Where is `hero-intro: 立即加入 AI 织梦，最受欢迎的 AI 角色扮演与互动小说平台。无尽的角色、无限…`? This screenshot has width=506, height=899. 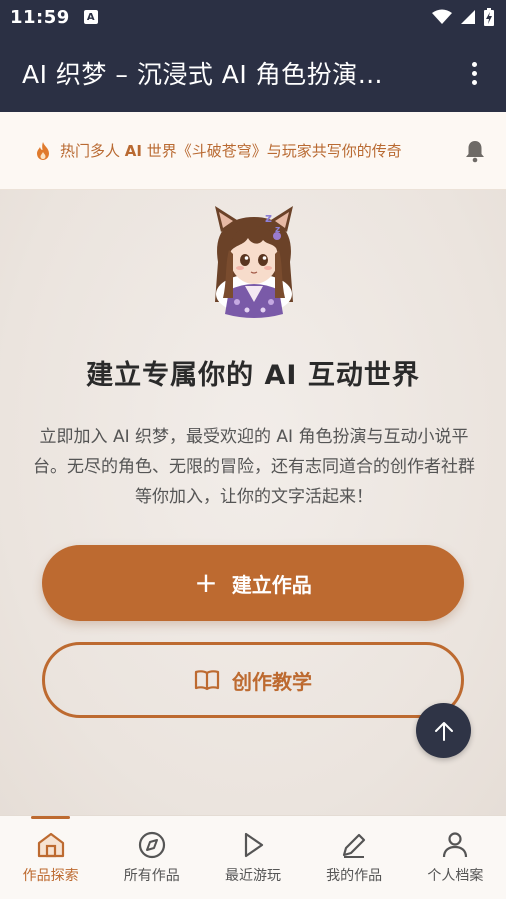
hero-intro: 立即加入 AI 织梦，最受欢迎的 AI 角色扮演与互动小说平台。无尽的角色、无限… is located at coordinates (254, 467).